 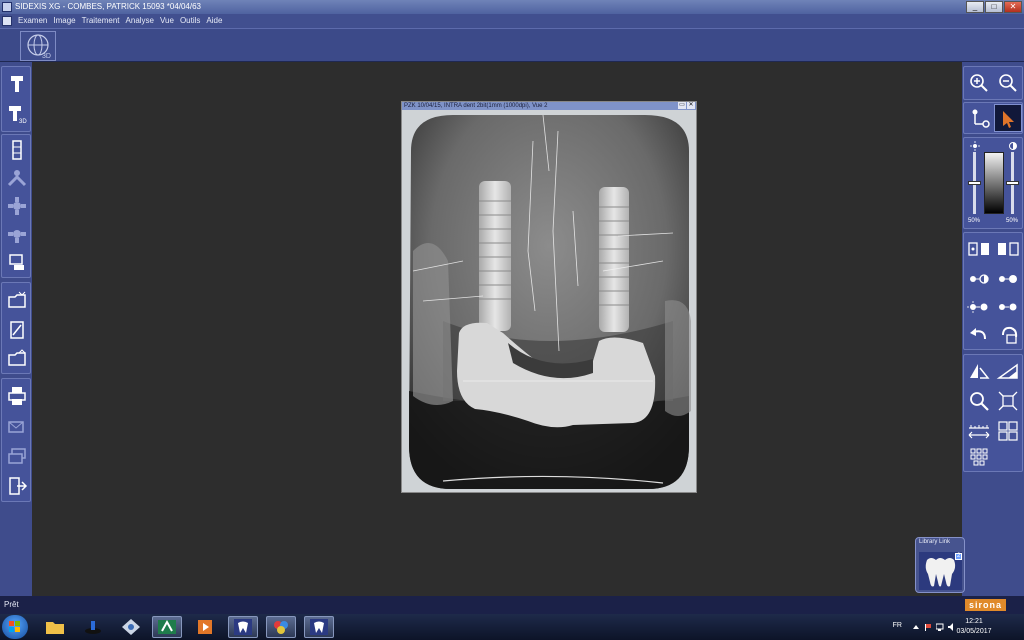 I want to click on length-measure-button, so click(x=979, y=431).